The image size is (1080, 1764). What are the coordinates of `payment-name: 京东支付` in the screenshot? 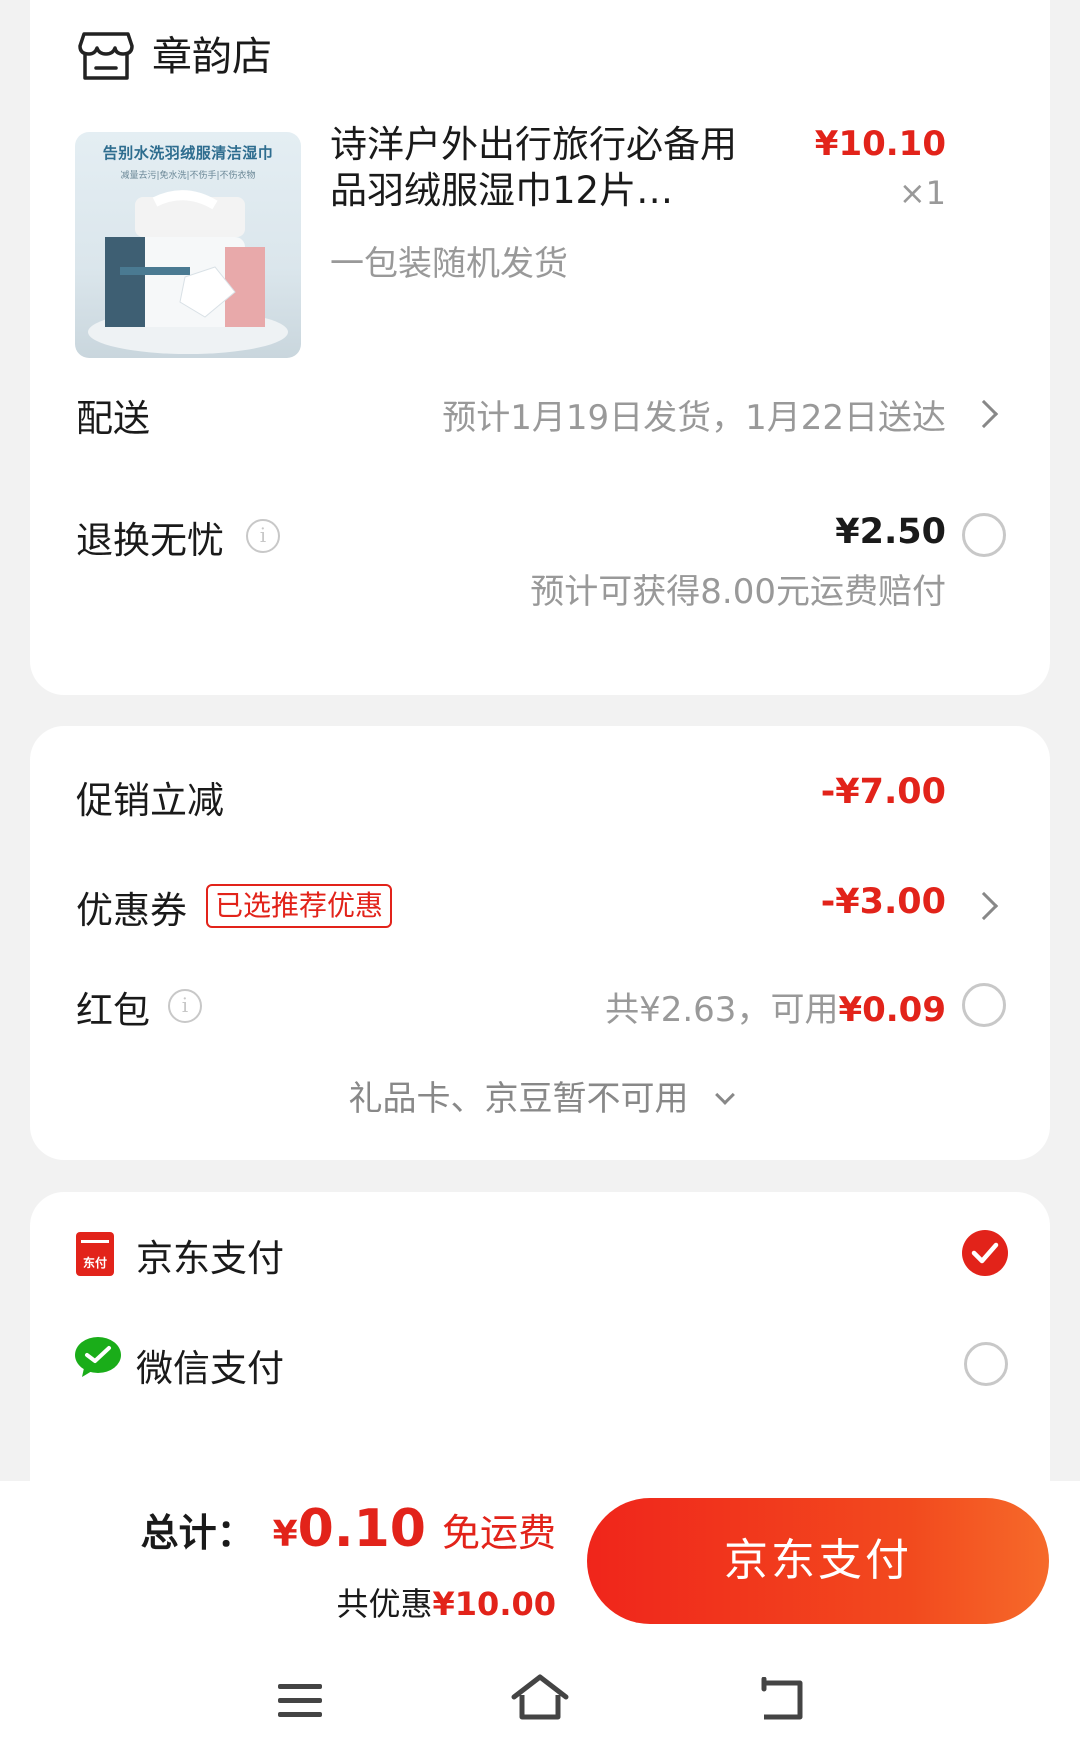 It's located at (210, 1258).